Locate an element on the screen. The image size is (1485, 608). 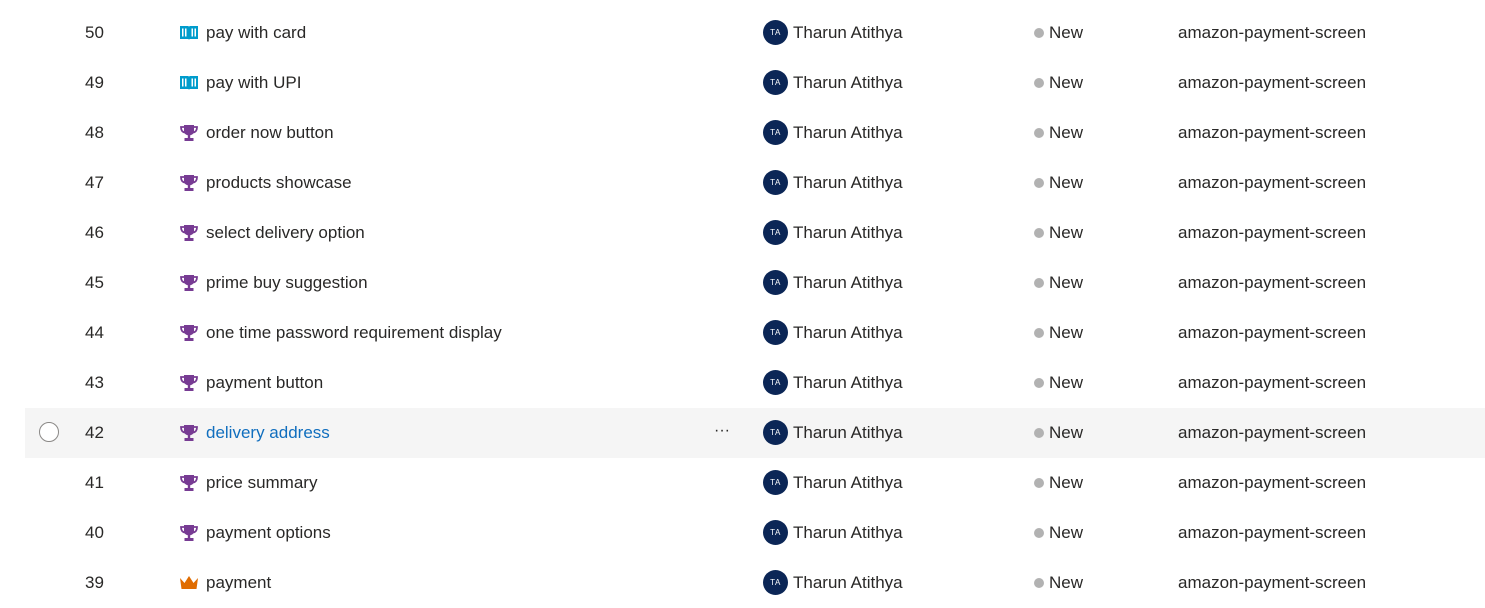
work-item-id: 42 is located at coordinates (94, 432).